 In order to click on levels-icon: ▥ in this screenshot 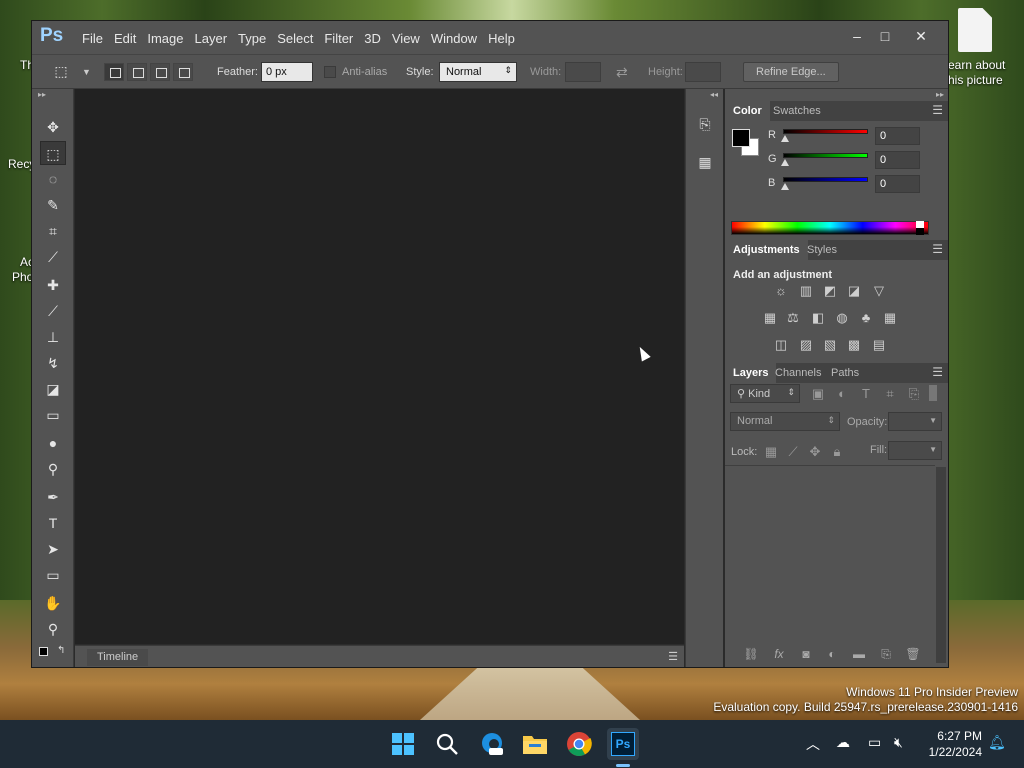, I will do `click(806, 291)`.